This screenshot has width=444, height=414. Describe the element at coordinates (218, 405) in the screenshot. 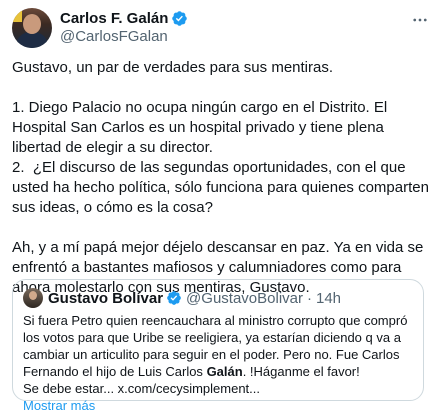

I see `show-more-link: Mostrar más` at that location.